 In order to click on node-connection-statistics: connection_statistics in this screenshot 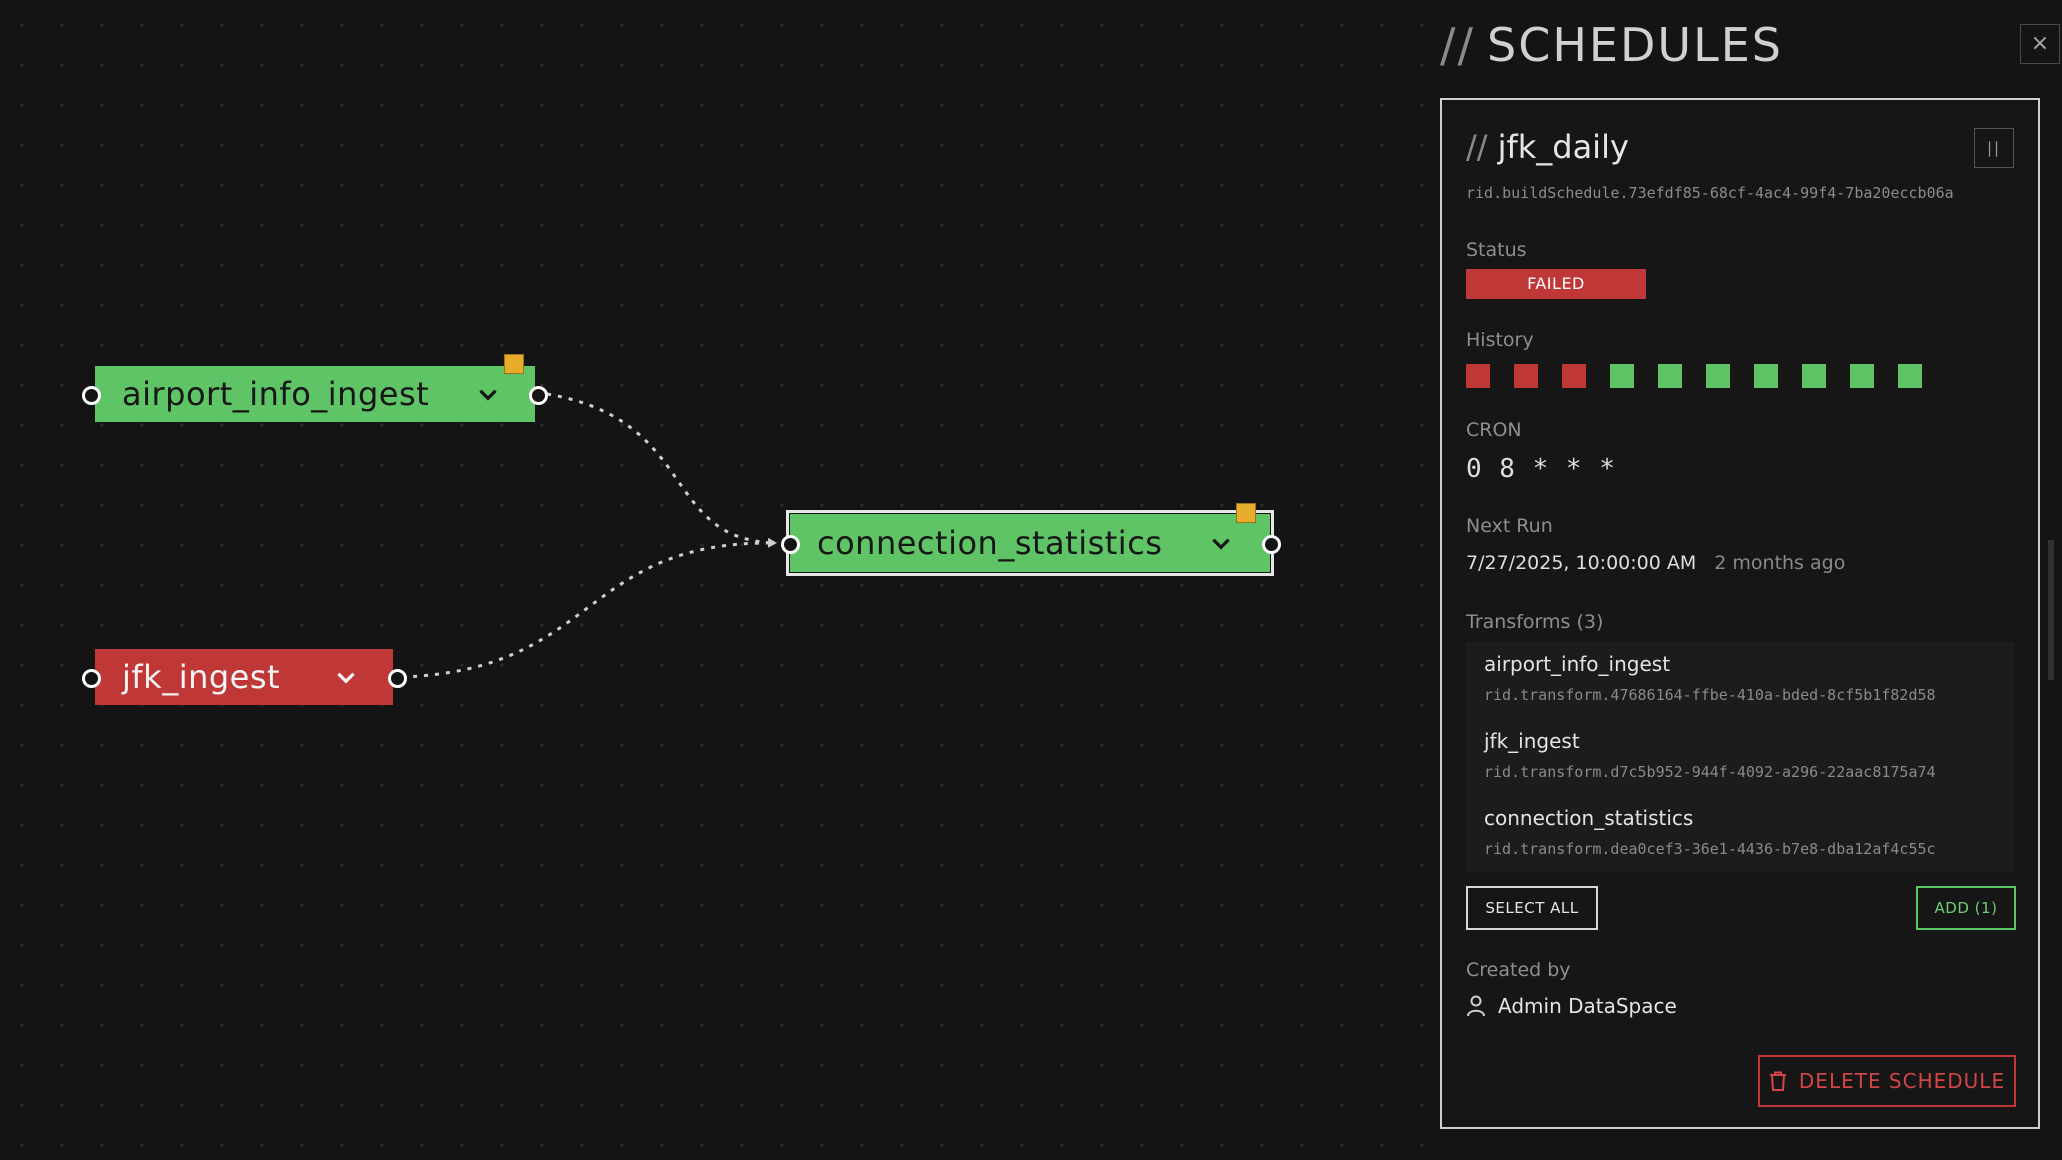, I will do `click(1030, 543)`.